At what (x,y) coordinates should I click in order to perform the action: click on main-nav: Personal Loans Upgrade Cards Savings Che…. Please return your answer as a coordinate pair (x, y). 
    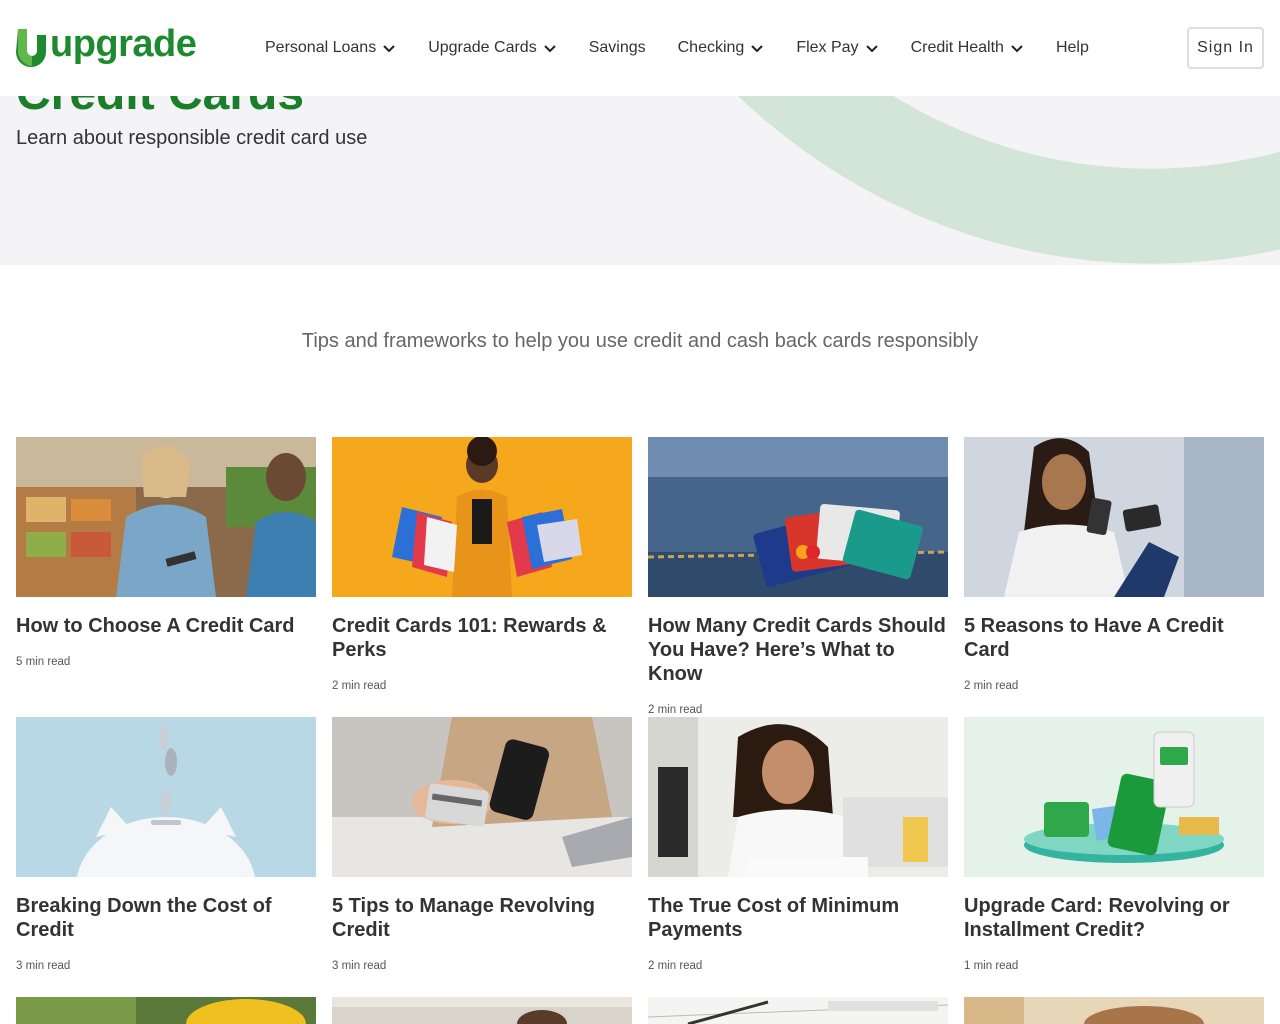
    Looking at the image, I should click on (693, 48).